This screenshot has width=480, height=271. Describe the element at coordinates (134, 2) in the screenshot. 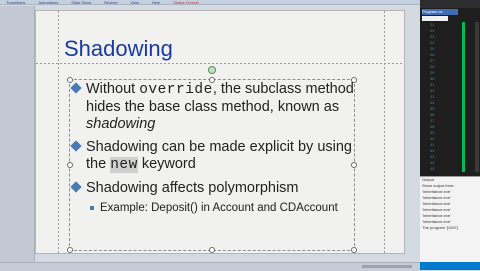

I see `ribbon-tab-view: View` at that location.